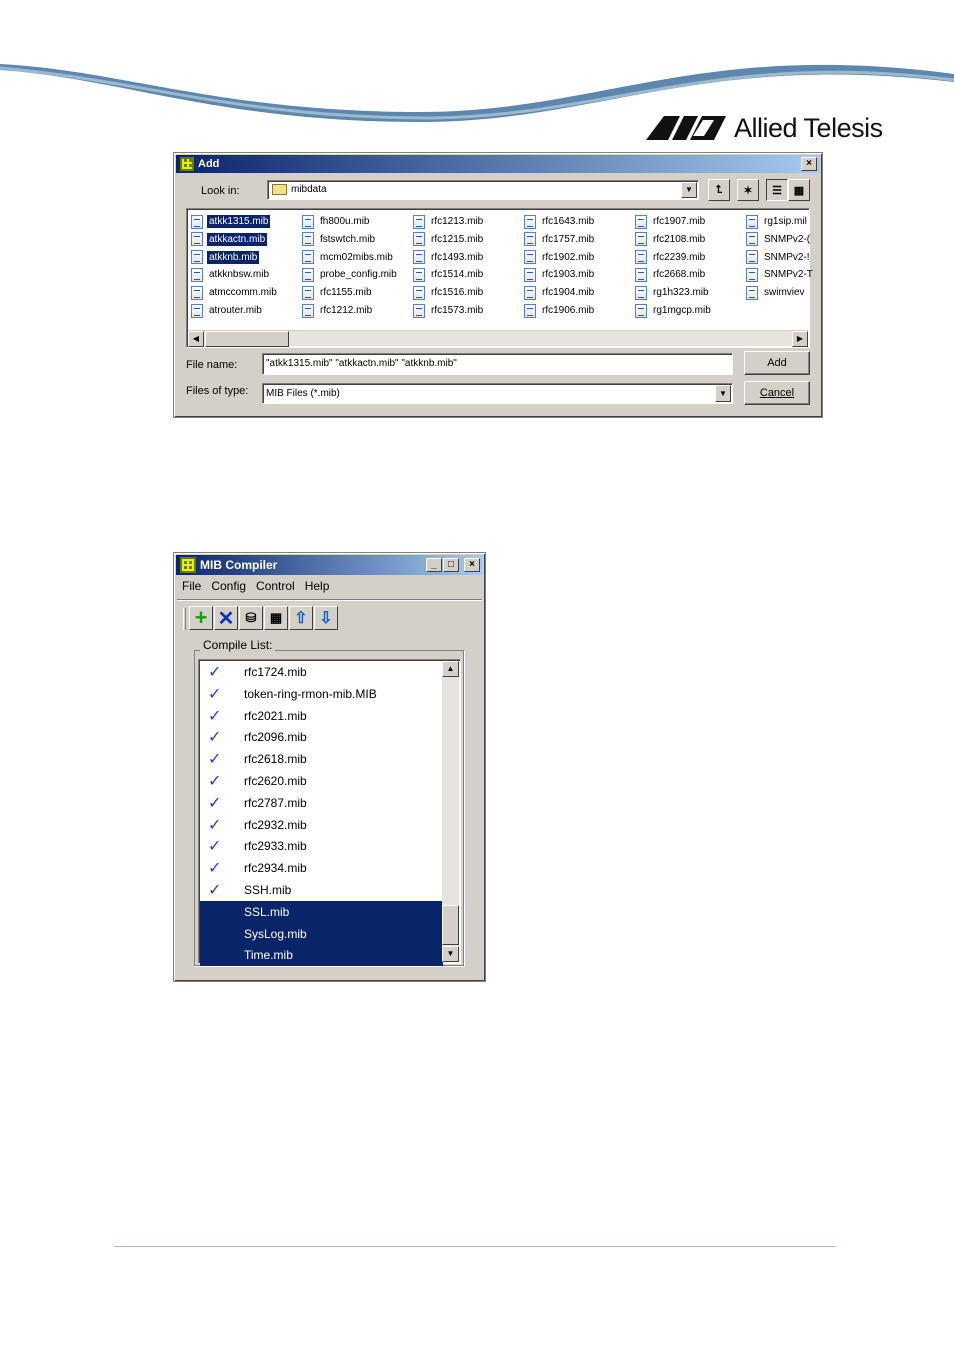 This screenshot has height=1350, width=954. I want to click on list-item: ✓ rfc2620.mib, so click(321, 781).